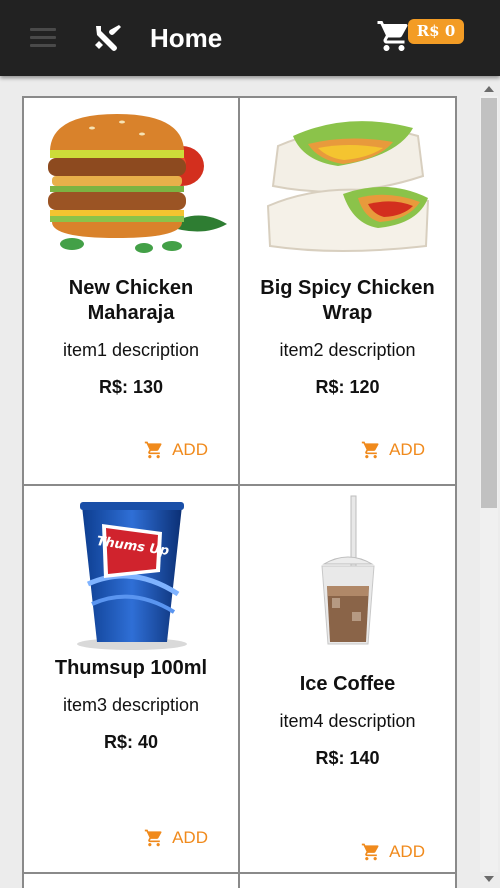 This screenshot has width=500, height=888. What do you see at coordinates (108, 38) in the screenshot?
I see `fork-knife-icon` at bounding box center [108, 38].